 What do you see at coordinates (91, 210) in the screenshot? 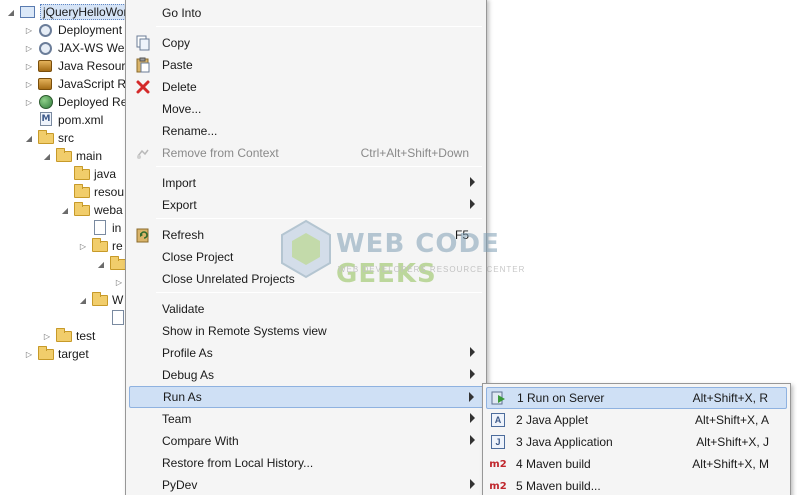
I see `tree-item: ◢ weba` at bounding box center [91, 210].